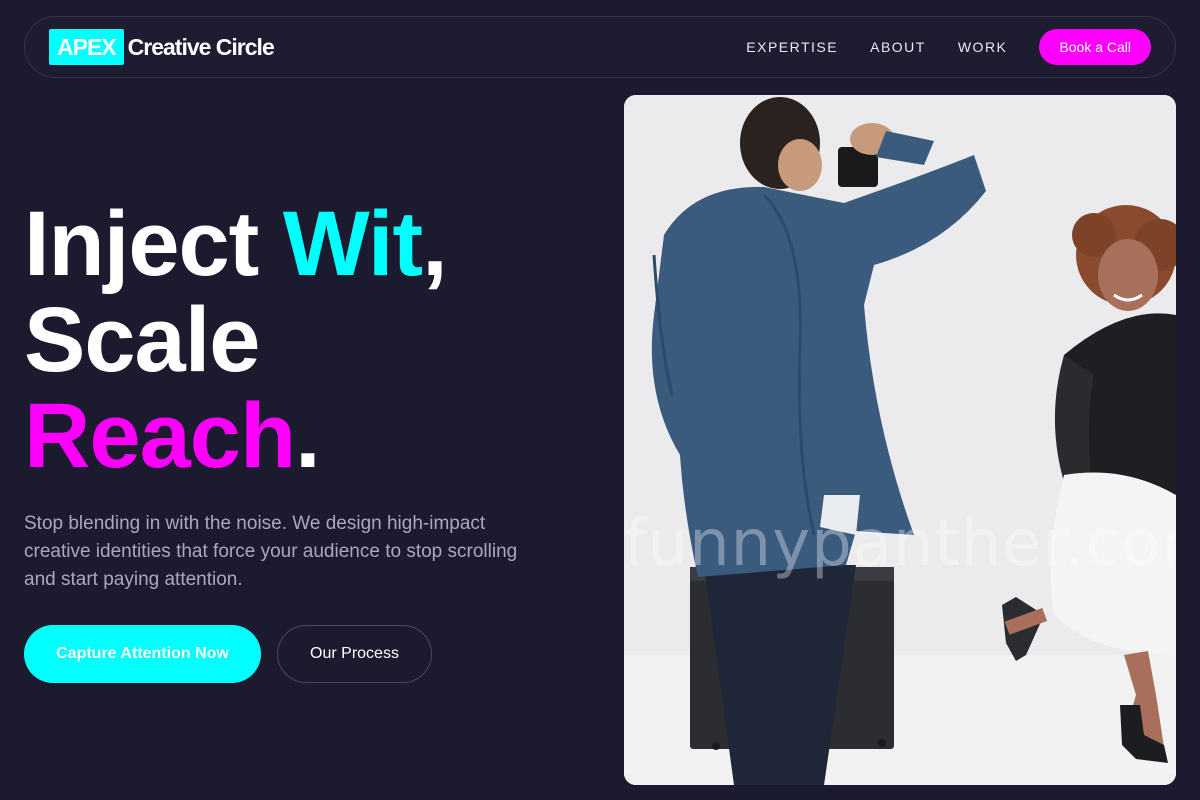 Image resolution: width=1200 pixels, height=800 pixels. I want to click on headline-line-1: Inject Wit,, so click(236, 244).